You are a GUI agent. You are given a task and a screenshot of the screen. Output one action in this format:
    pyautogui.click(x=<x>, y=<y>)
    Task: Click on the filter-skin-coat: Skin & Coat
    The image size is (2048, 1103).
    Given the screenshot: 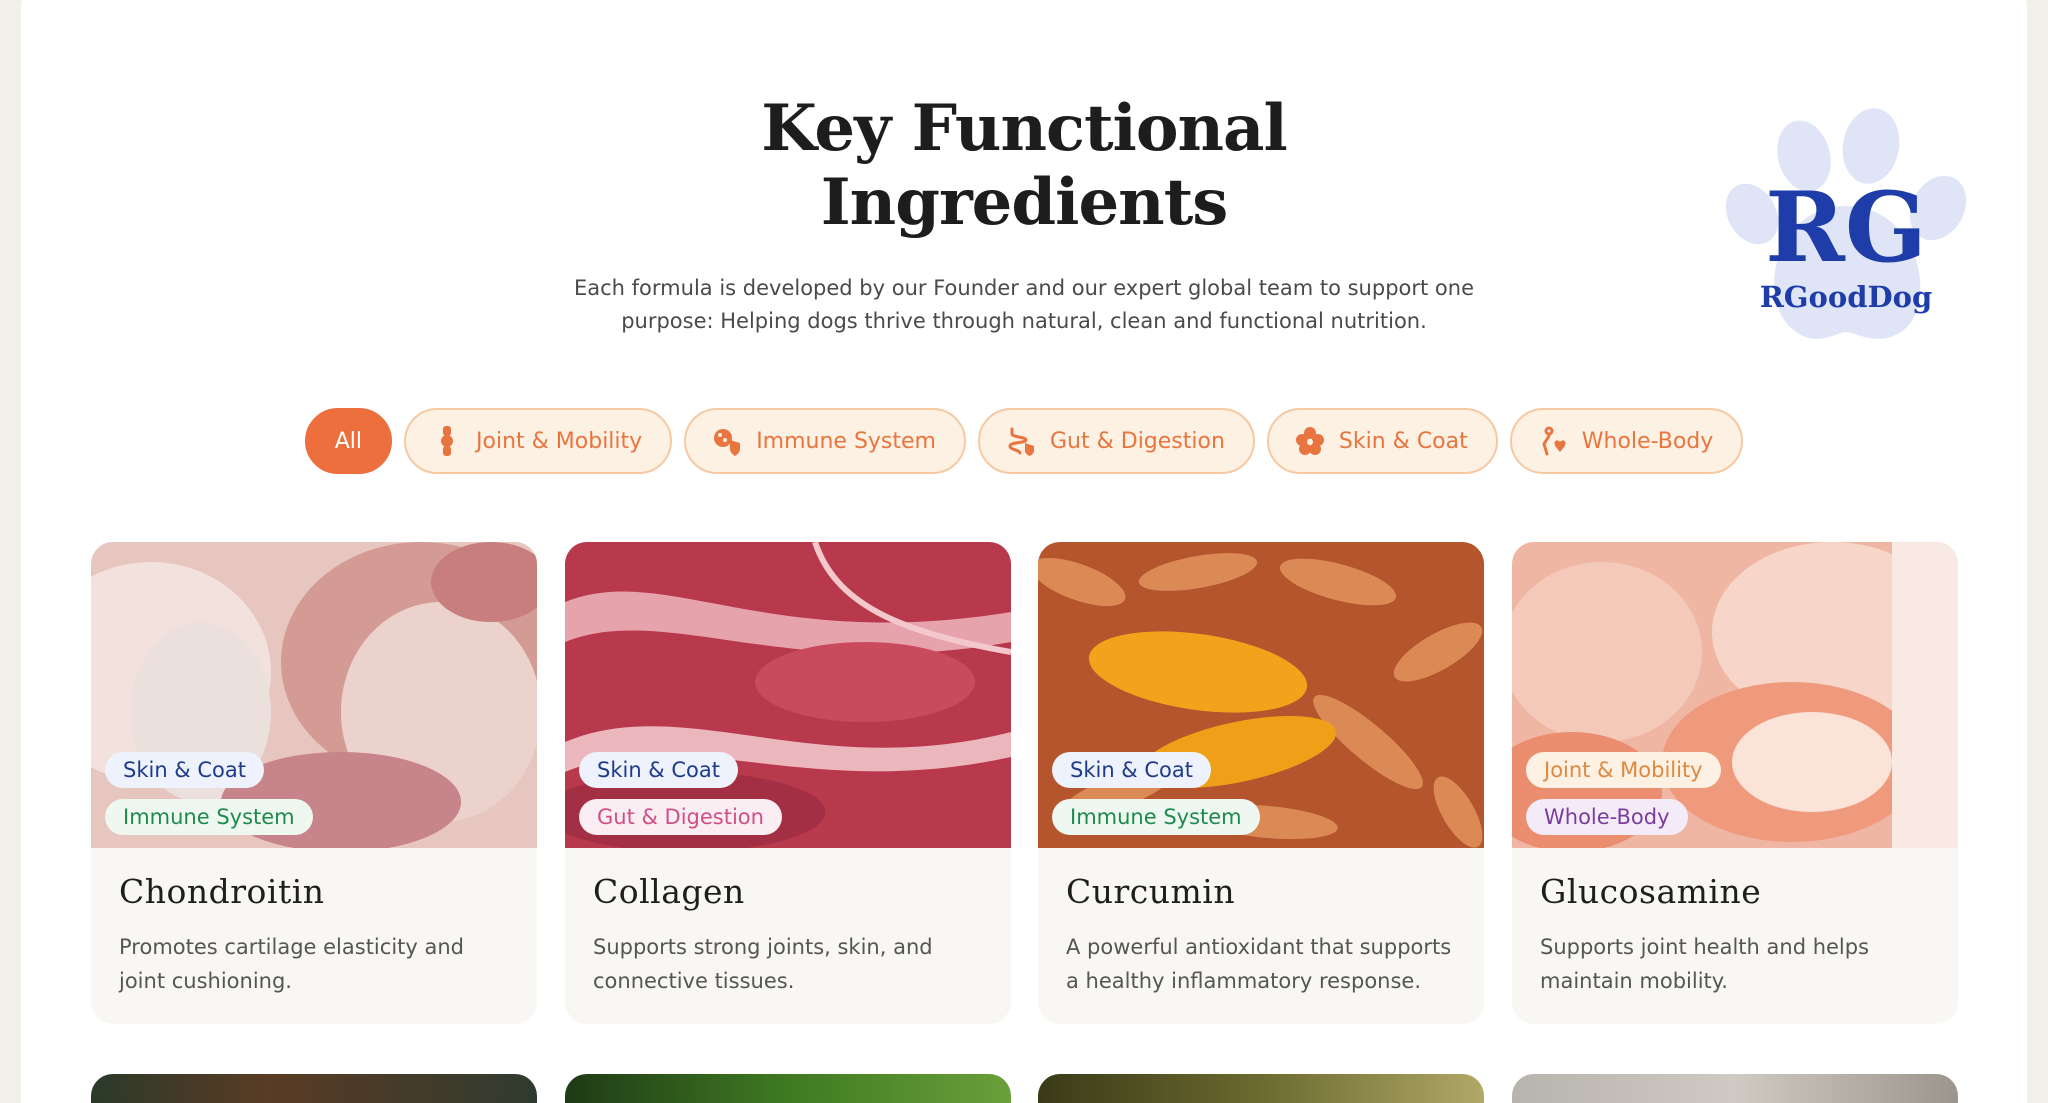 What is the action you would take?
    pyautogui.click(x=1382, y=441)
    